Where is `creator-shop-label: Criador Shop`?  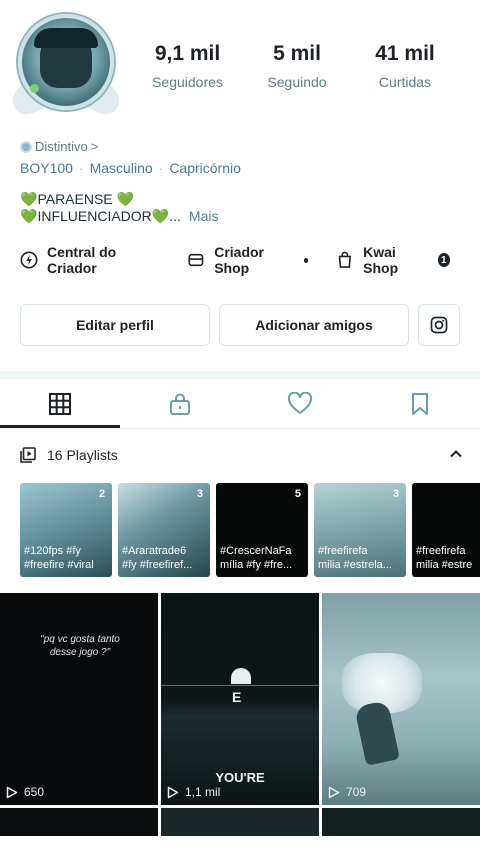 creator-shop-label: Criador Shop is located at coordinates (239, 260).